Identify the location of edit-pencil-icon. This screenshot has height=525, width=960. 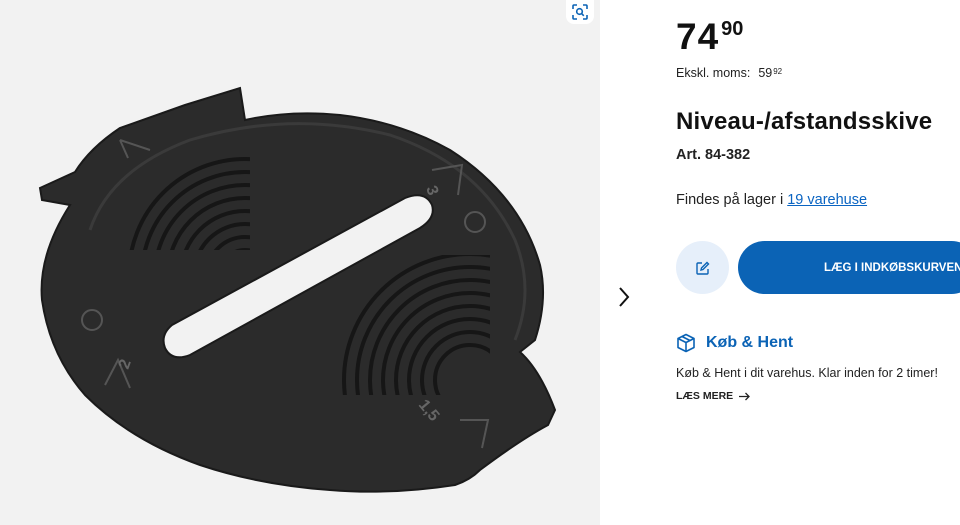
(702, 268).